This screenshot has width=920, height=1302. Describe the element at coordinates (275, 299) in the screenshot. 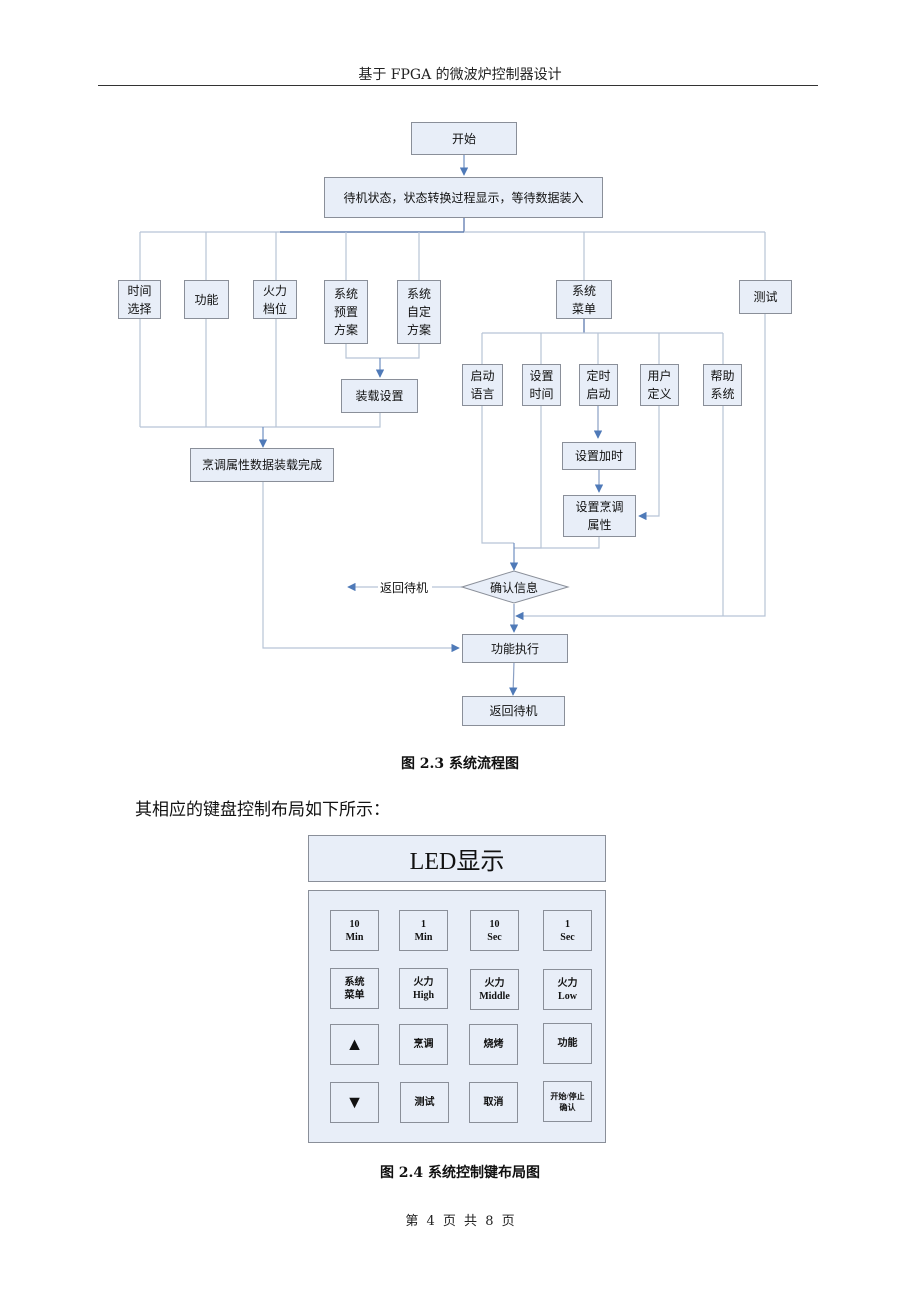

I see `node-power-level: 火力 档位` at that location.